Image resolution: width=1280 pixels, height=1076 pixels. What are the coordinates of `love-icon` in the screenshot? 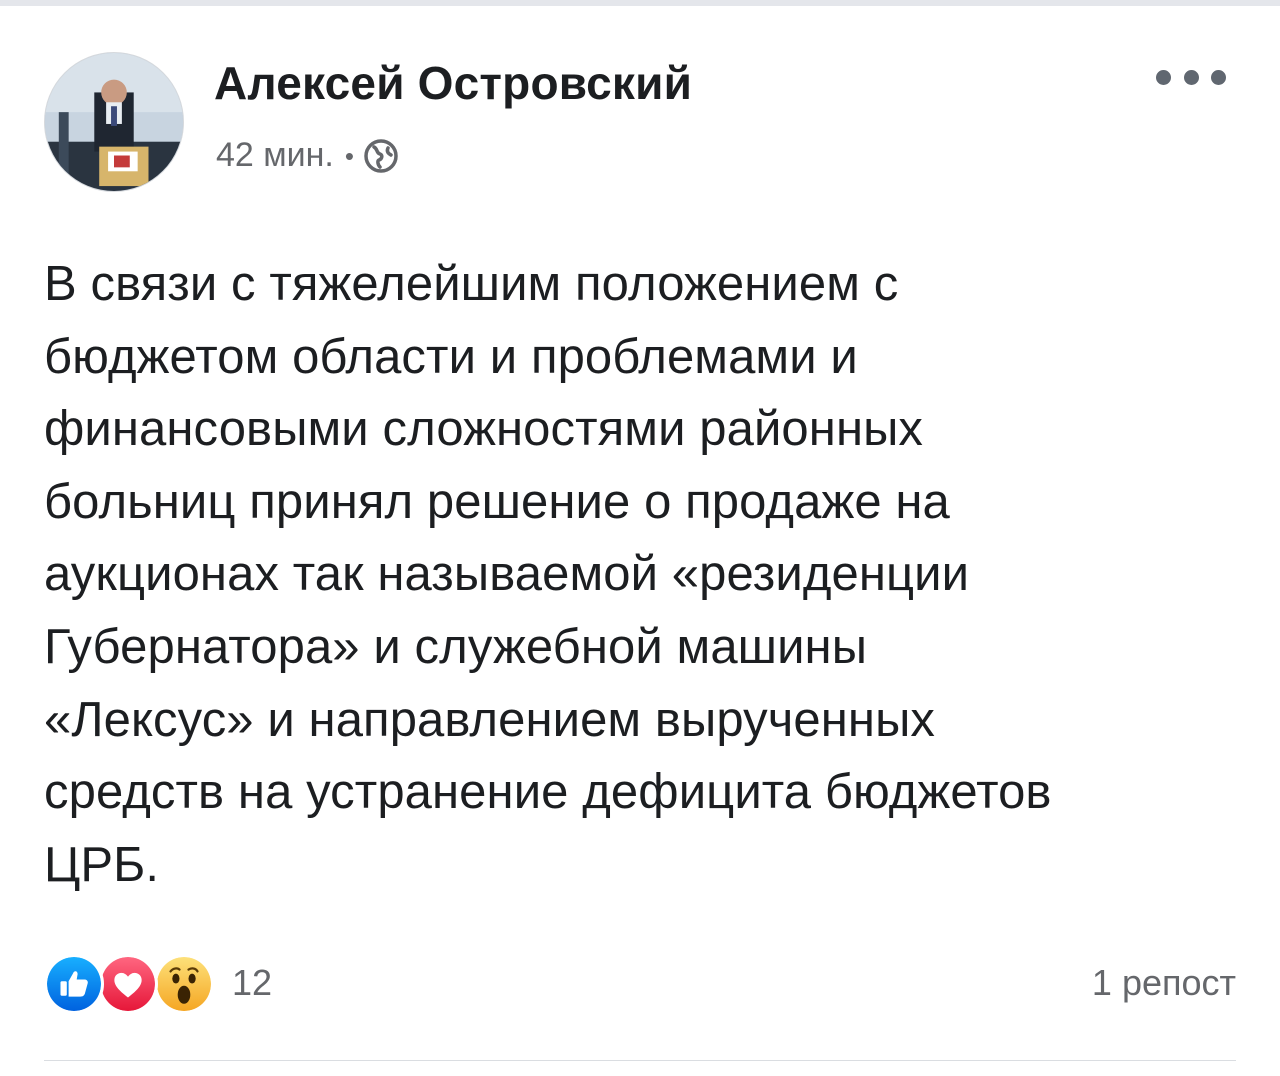 It's located at (128, 984).